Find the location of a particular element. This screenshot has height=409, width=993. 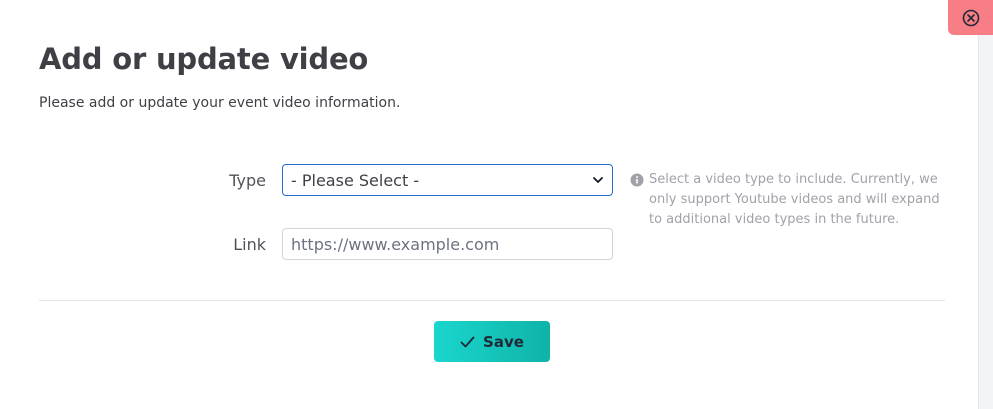

check-icon is located at coordinates (467, 341).